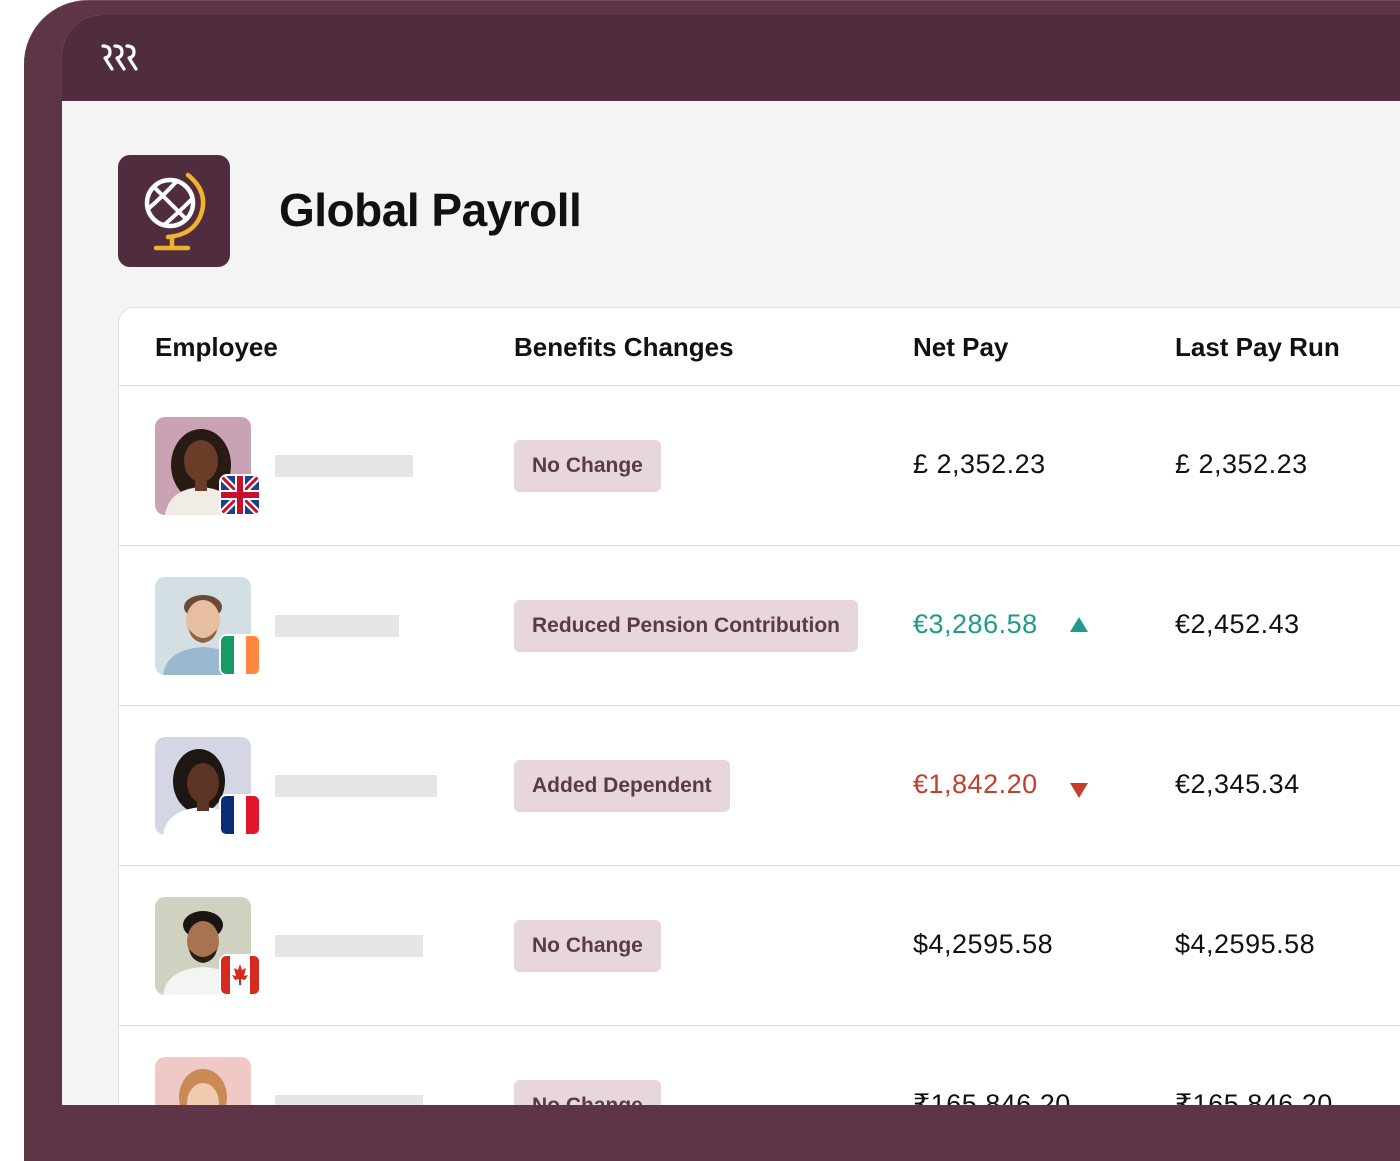 The image size is (1400, 1161). Describe the element at coordinates (992, 1097) in the screenshot. I see `net-pay-value: ₹165,846.20` at that location.